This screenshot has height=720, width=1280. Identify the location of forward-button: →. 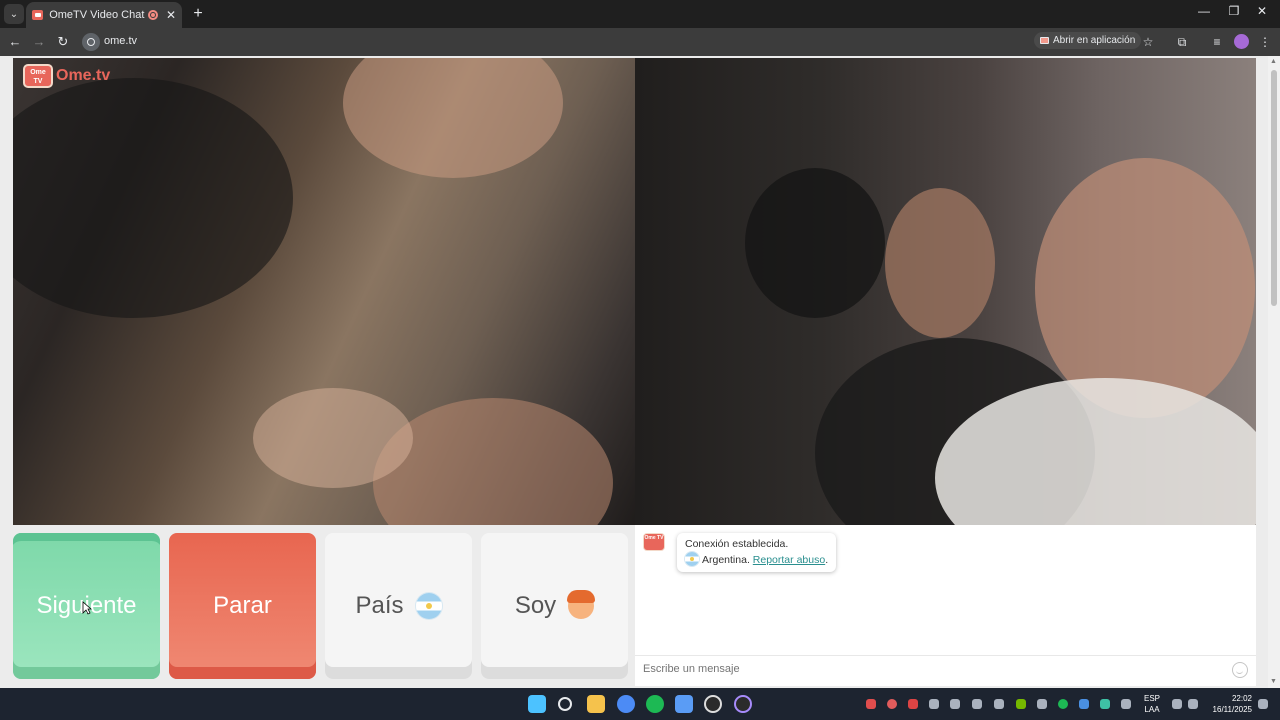
(39, 42).